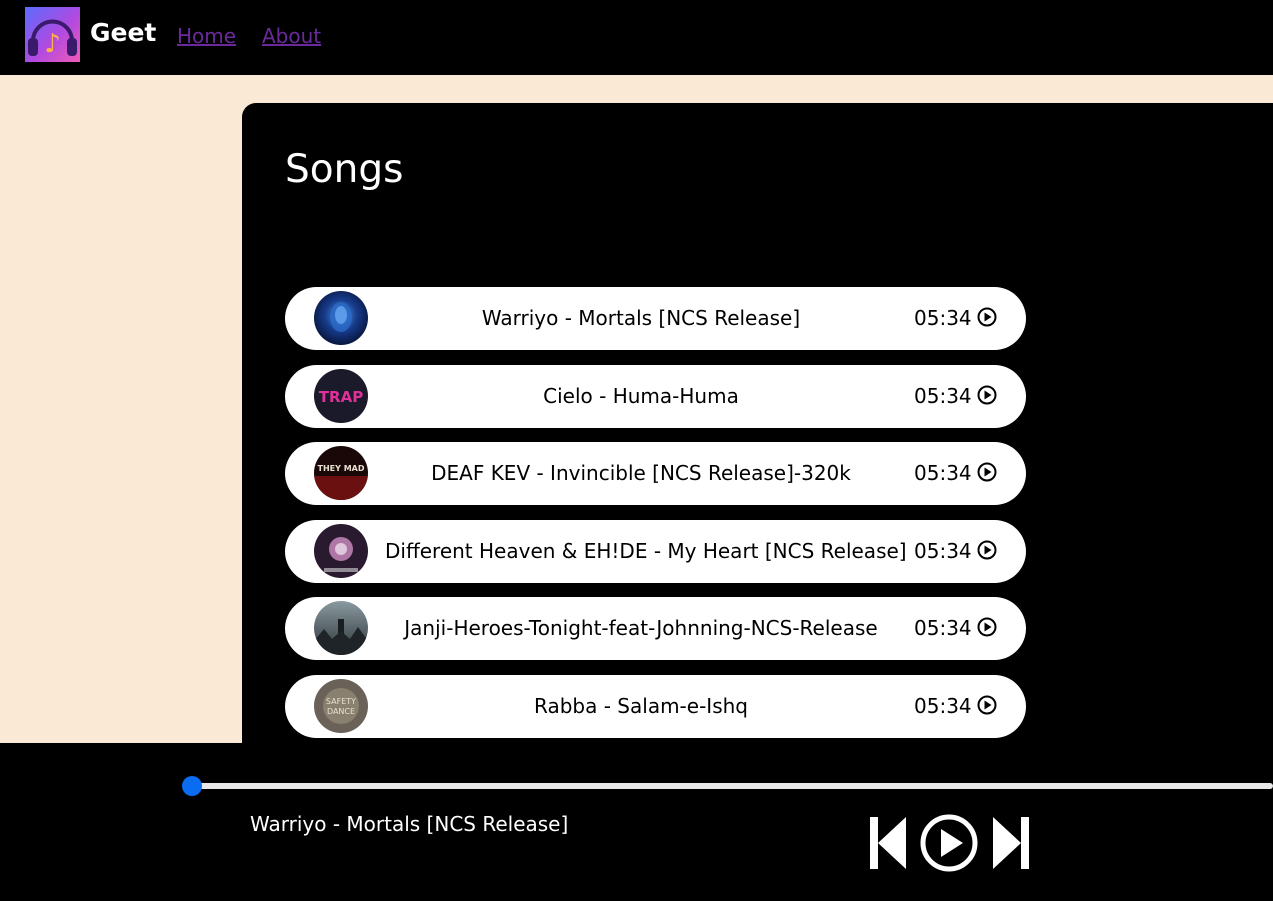  Describe the element at coordinates (641, 473) in the screenshot. I see `song-name: DEAF KEV - Invincible [NCS Release]-320k` at that location.